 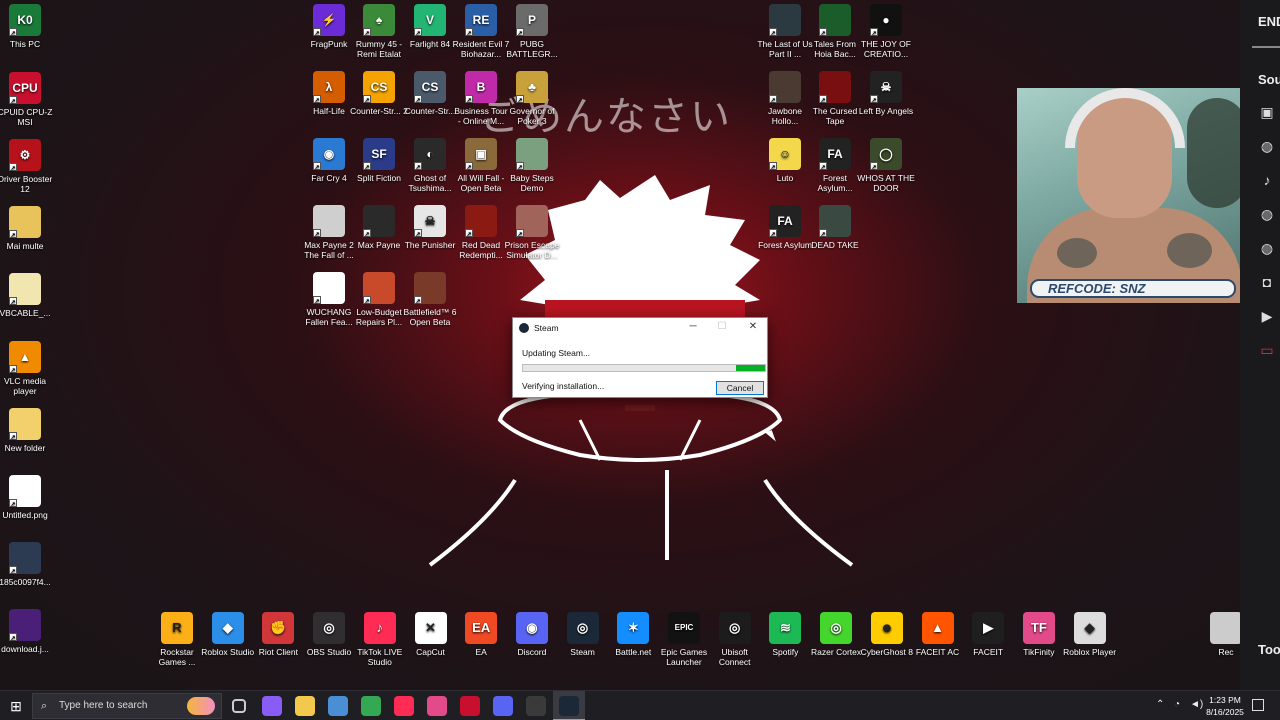 I want to click on file-explorer-icon, so click(x=305, y=706).